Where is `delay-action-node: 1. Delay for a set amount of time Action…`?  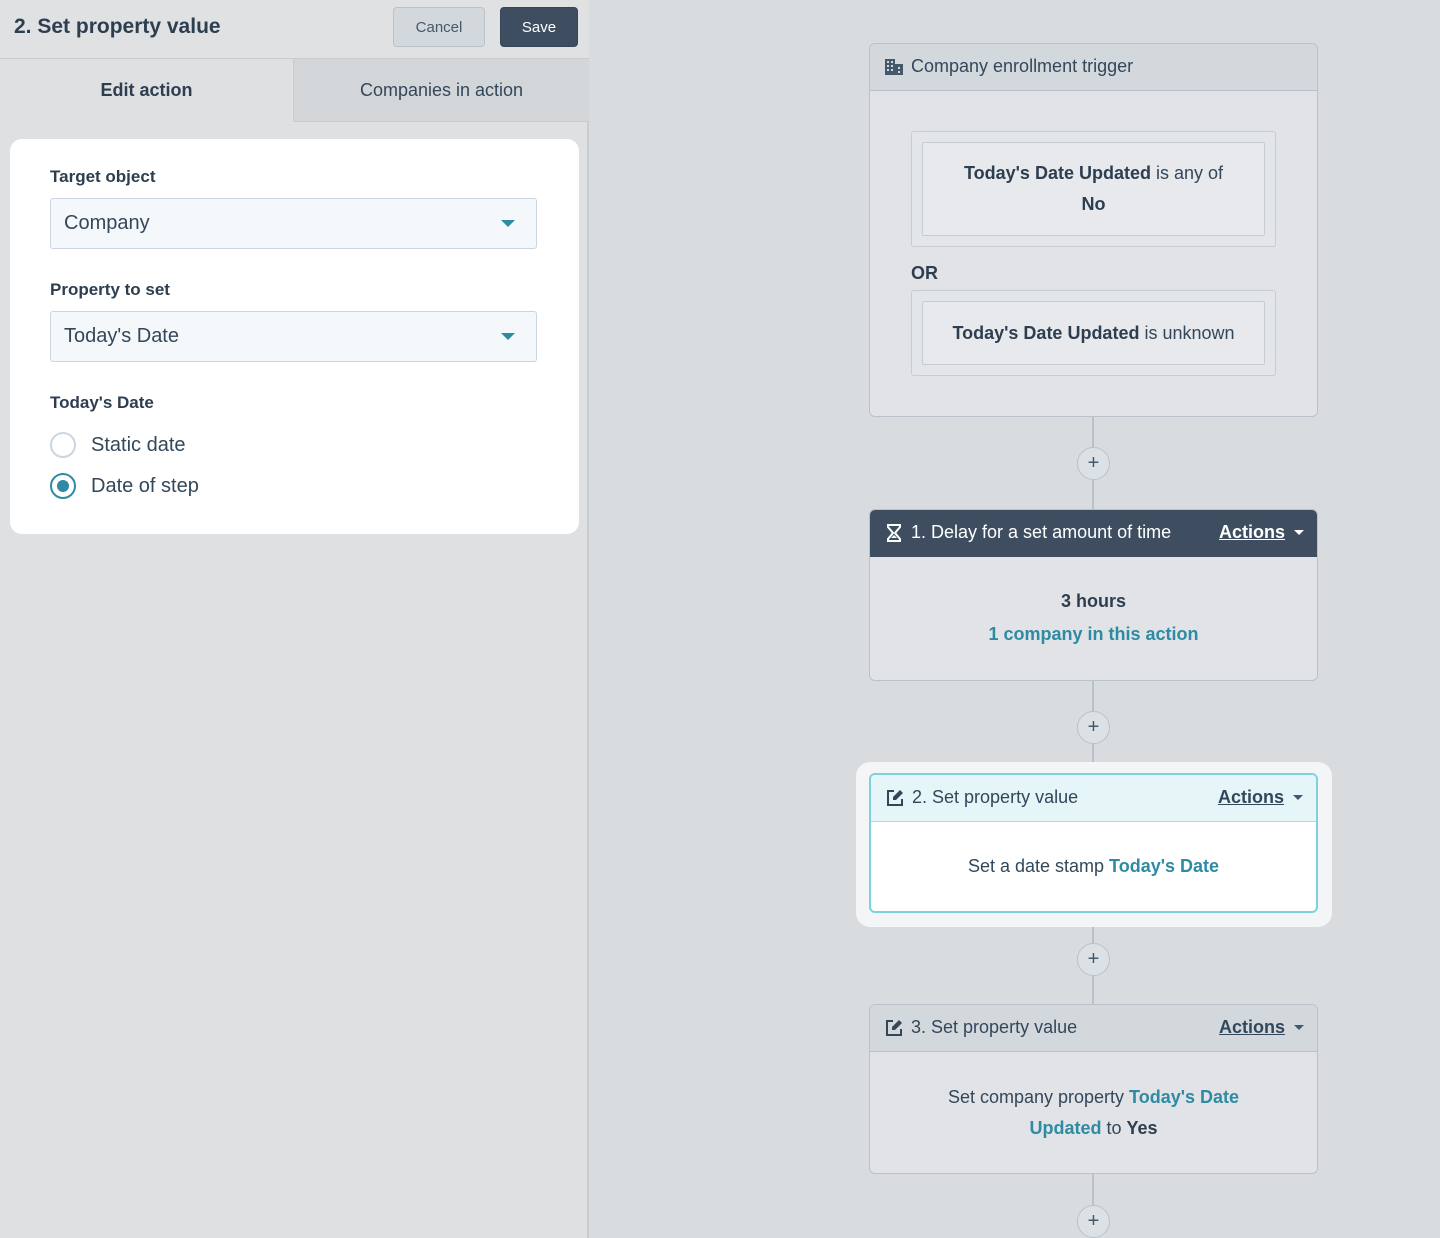 delay-action-node: 1. Delay for a set amount of time Action… is located at coordinates (1093, 595).